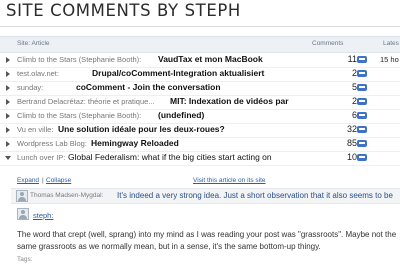  I want to click on tags-label: Tags:, so click(25, 259).